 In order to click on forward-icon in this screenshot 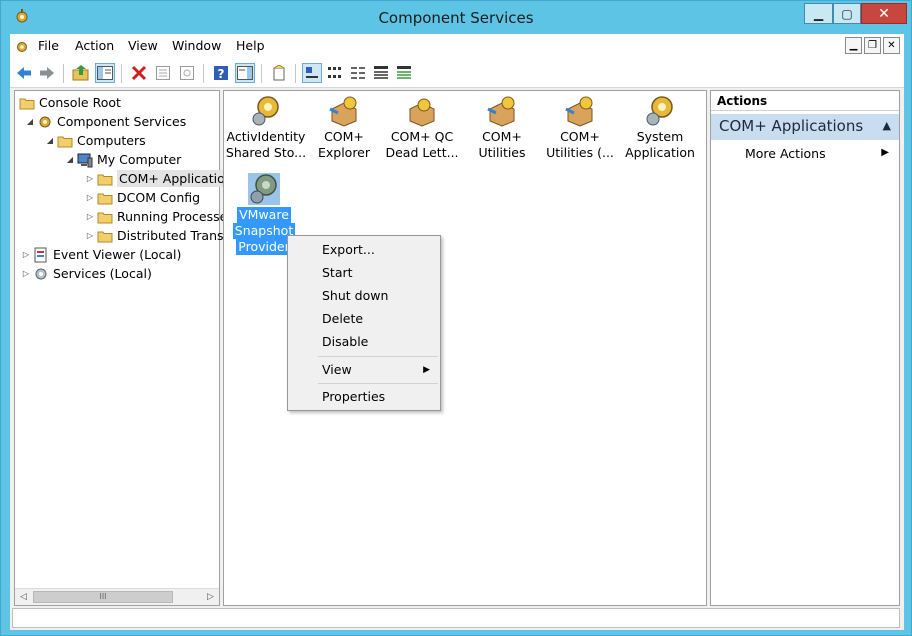, I will do `click(47, 73)`.